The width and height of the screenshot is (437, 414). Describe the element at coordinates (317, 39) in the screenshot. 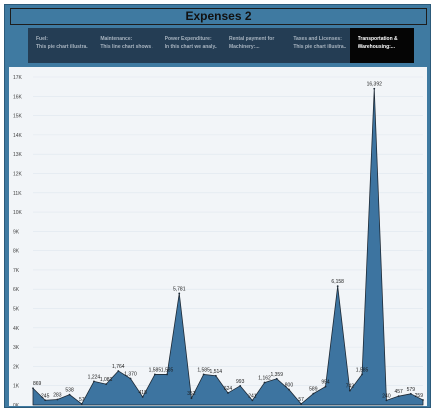

I see `tab-taxes-title: Taxes and Licenses:` at that location.